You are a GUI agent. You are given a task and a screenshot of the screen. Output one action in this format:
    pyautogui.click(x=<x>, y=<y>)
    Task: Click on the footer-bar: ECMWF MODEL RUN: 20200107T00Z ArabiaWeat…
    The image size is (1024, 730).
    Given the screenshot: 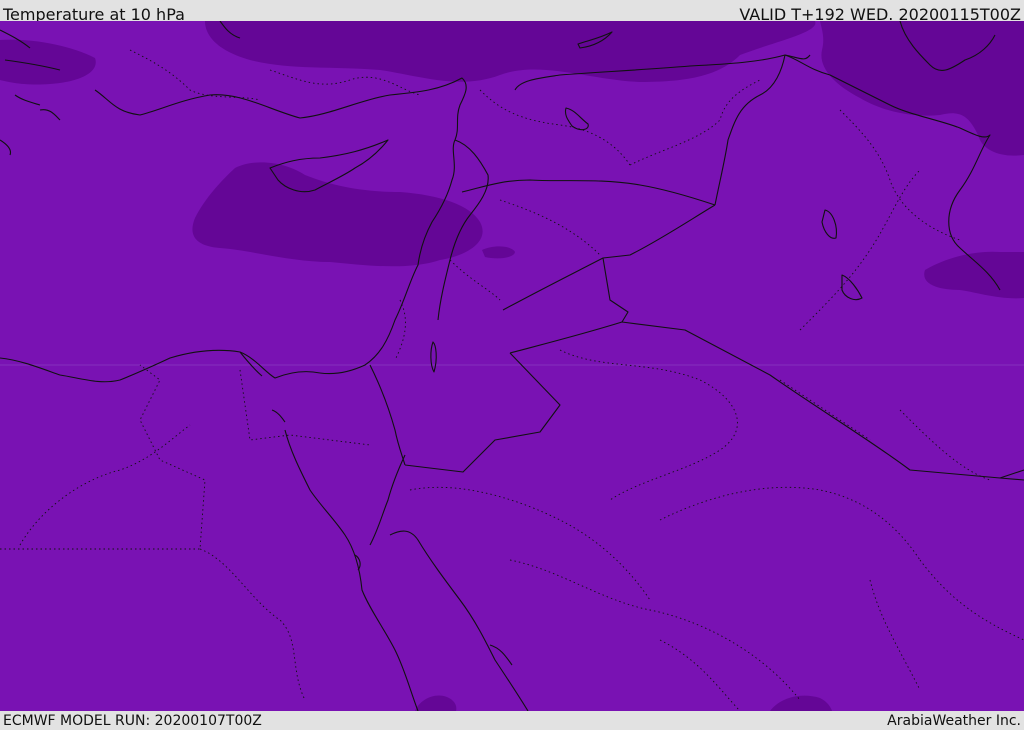 What is the action you would take?
    pyautogui.click(x=512, y=720)
    